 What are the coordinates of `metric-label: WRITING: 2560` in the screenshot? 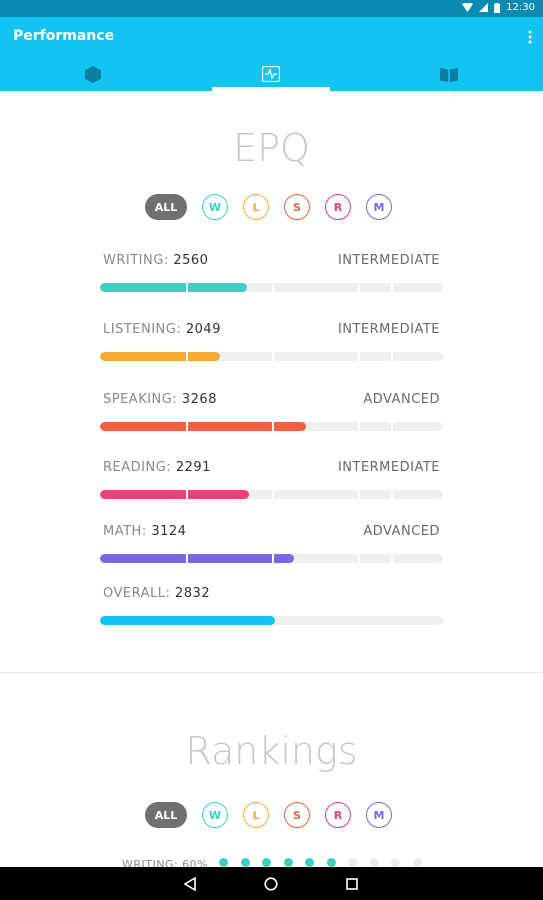 It's located at (155, 260).